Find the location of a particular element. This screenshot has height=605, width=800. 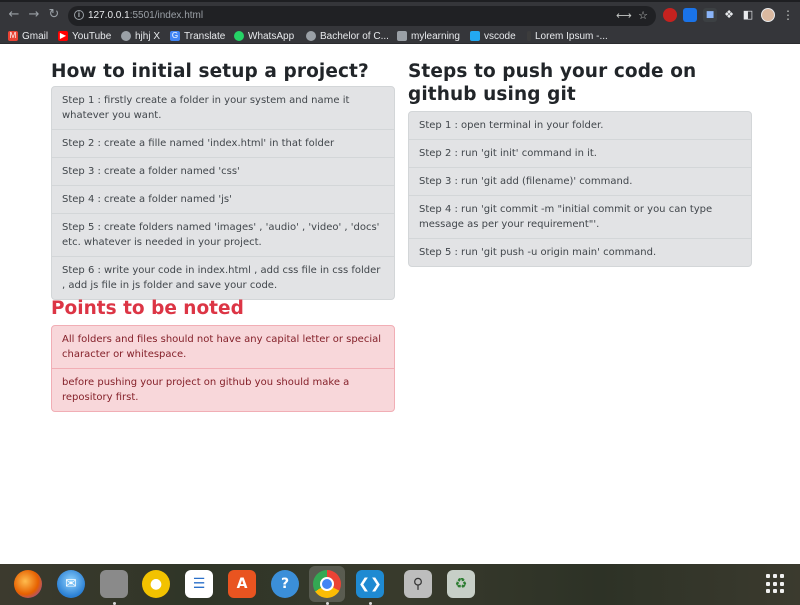

url-text: 127.0.0.1:5501/index.html is located at coordinates (145, 16).